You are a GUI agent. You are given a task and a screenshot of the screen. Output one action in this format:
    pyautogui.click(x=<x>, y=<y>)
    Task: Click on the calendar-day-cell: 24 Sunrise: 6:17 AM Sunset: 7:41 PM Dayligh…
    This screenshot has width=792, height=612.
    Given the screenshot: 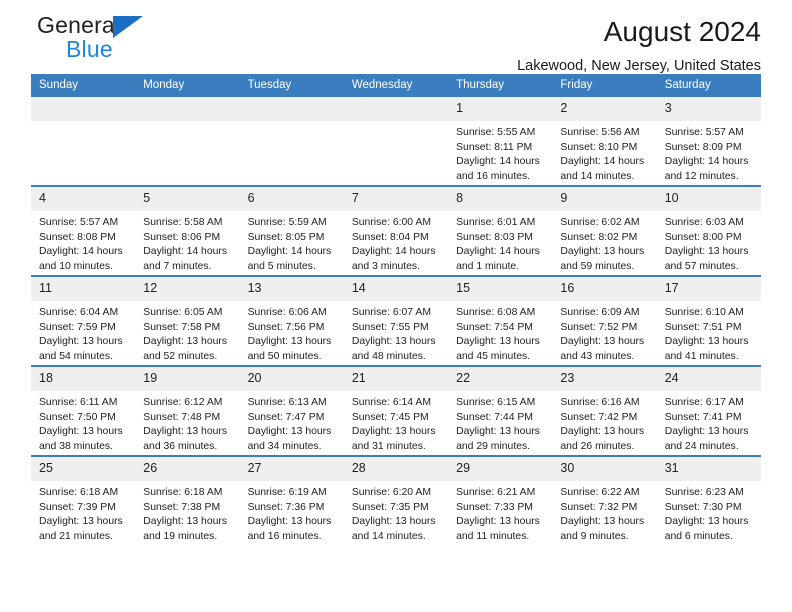 What is the action you would take?
    pyautogui.click(x=708, y=410)
    